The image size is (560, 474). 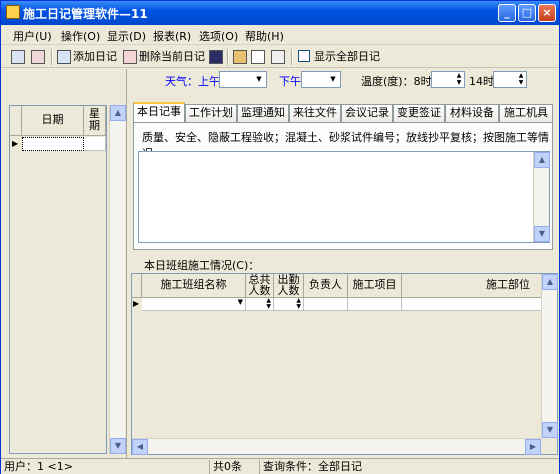 What do you see at coordinates (375, 304) in the screenshot?
I see `project-cell` at bounding box center [375, 304].